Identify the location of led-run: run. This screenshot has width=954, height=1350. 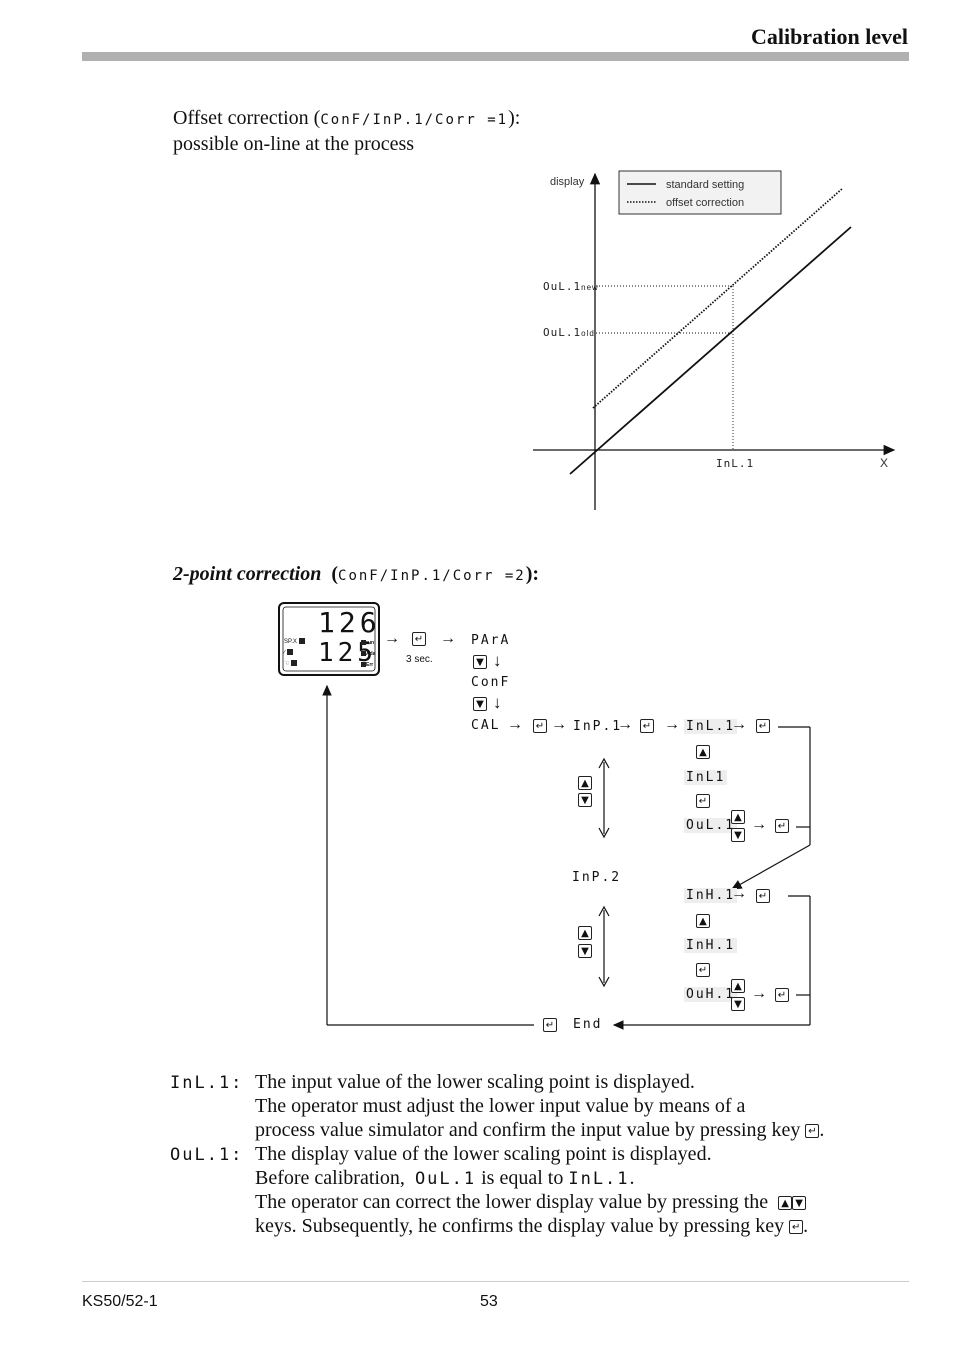
(368, 643).